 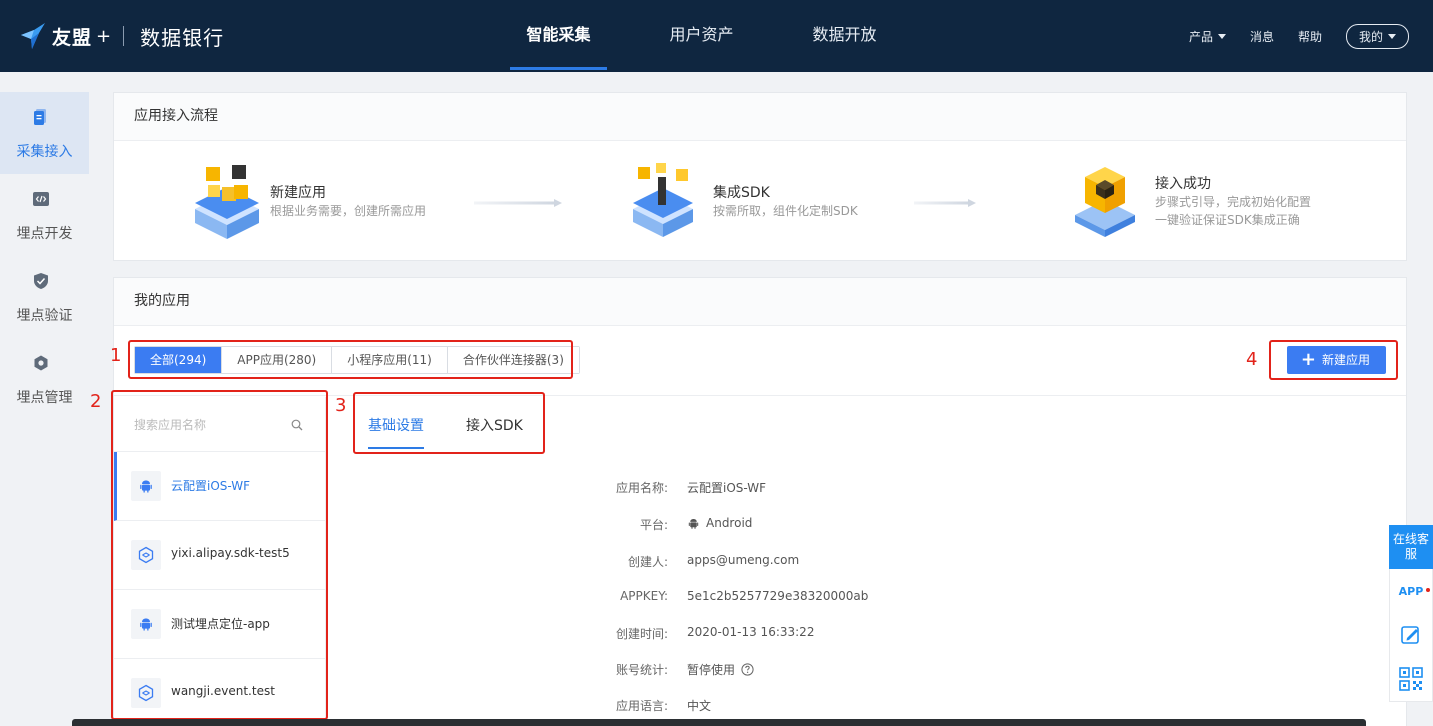 What do you see at coordinates (1411, 547) in the screenshot?
I see `online-service-button: 在线客服` at bounding box center [1411, 547].